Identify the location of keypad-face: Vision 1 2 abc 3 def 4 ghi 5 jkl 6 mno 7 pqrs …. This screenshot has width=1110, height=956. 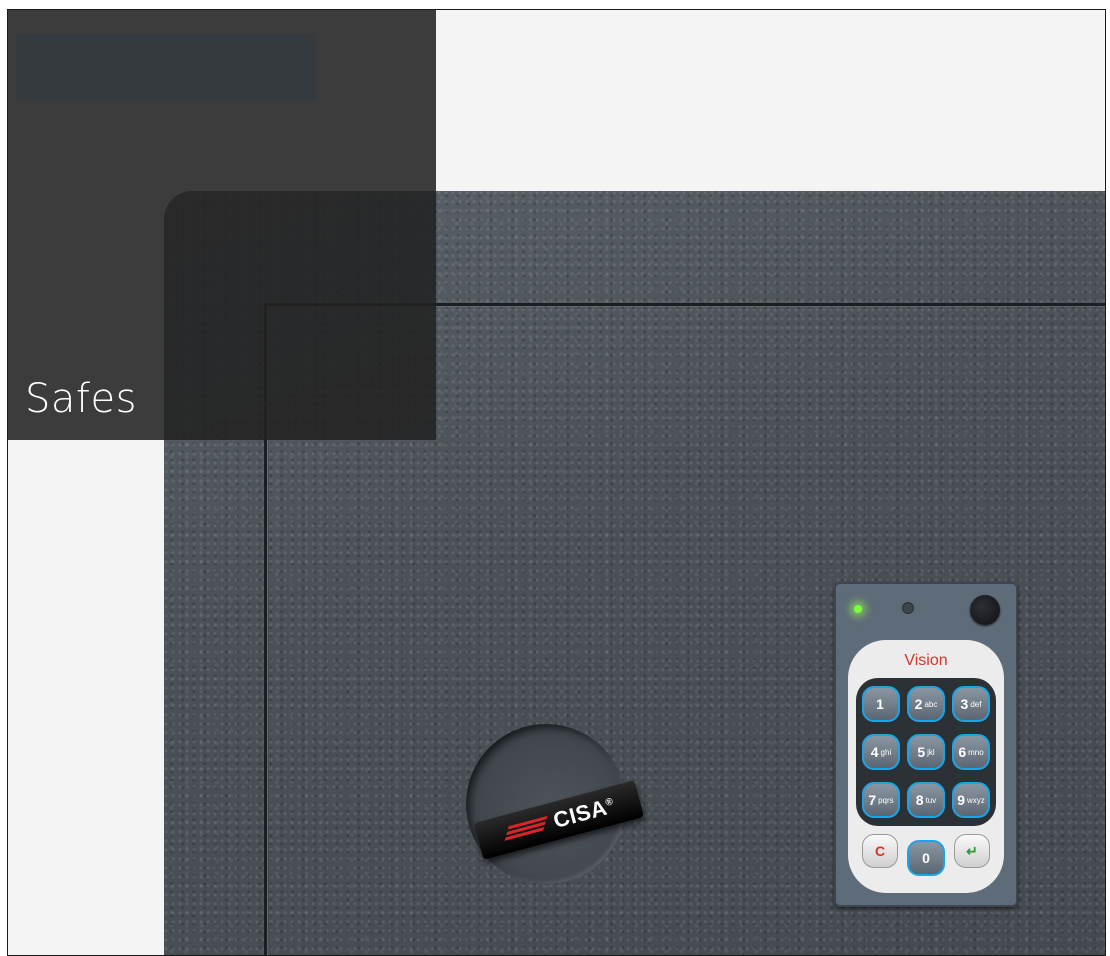
(926, 766).